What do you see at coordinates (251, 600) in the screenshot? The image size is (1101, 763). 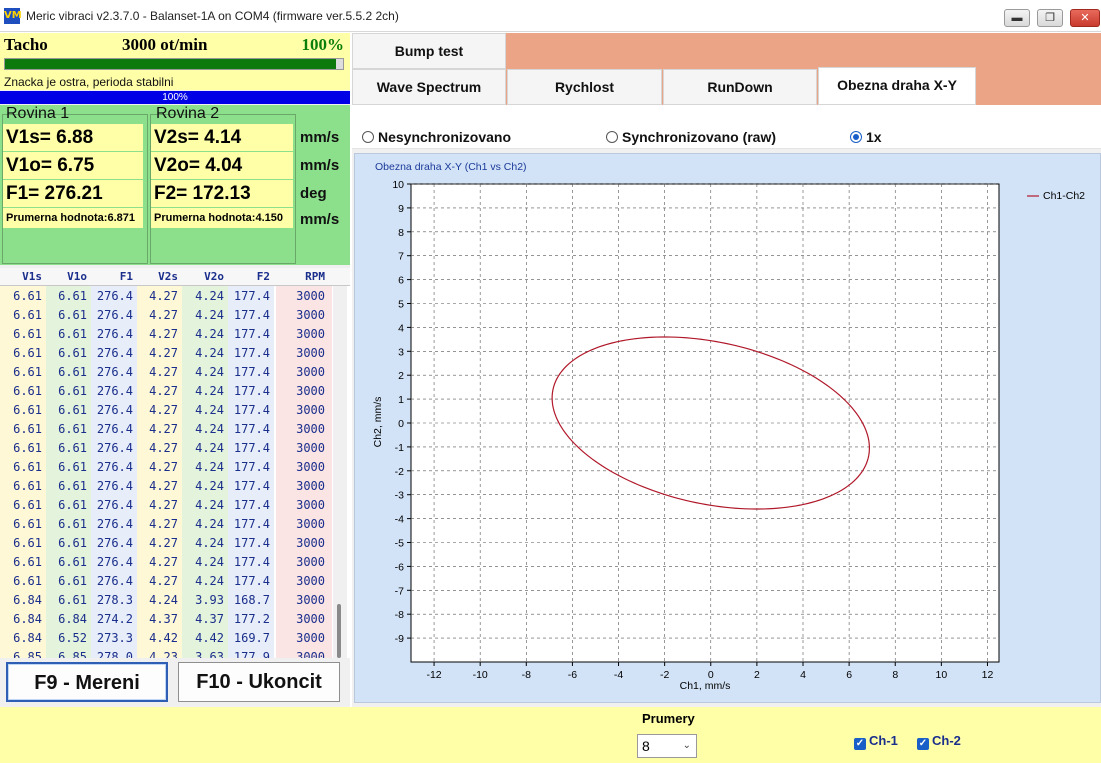 I see `table-cell: 168.7` at bounding box center [251, 600].